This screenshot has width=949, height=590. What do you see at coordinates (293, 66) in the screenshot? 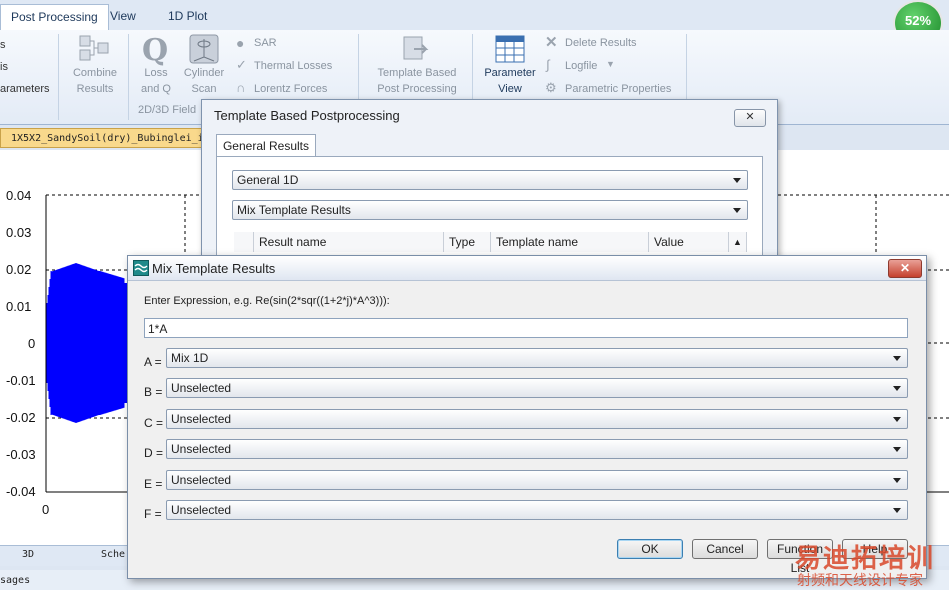
I see `thermal-losses-label: Thermal Losses` at bounding box center [293, 66].